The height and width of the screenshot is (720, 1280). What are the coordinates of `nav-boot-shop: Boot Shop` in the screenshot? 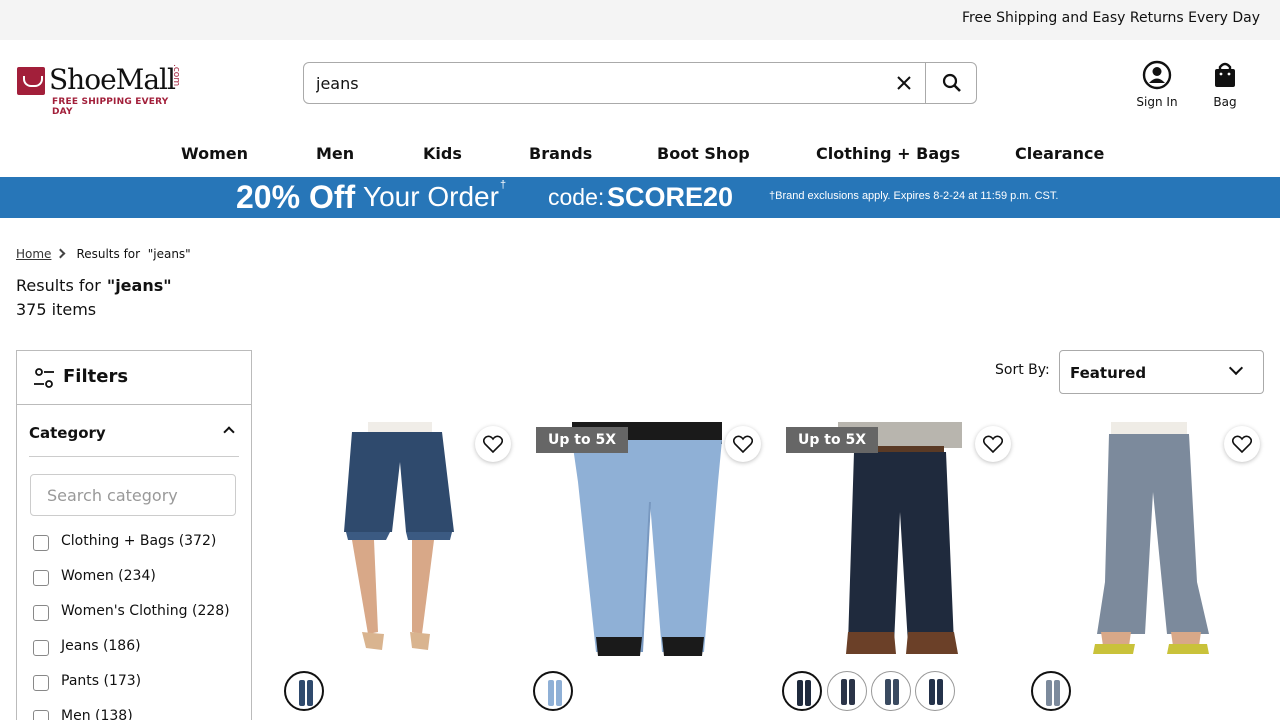 It's located at (703, 153).